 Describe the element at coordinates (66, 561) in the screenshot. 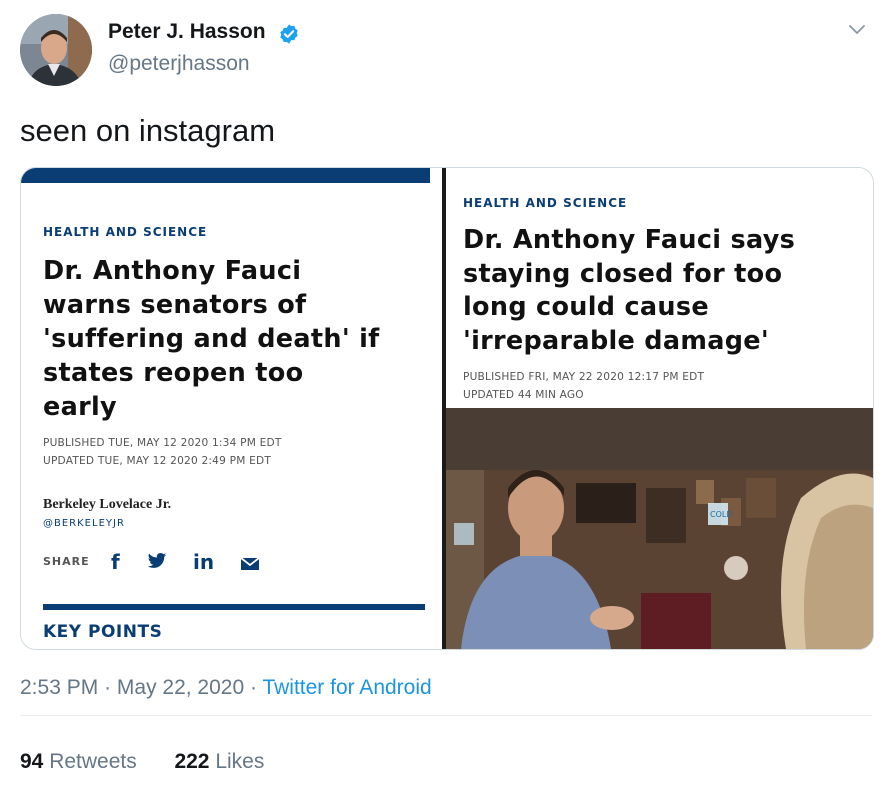

I see `share-label: SHARE` at that location.